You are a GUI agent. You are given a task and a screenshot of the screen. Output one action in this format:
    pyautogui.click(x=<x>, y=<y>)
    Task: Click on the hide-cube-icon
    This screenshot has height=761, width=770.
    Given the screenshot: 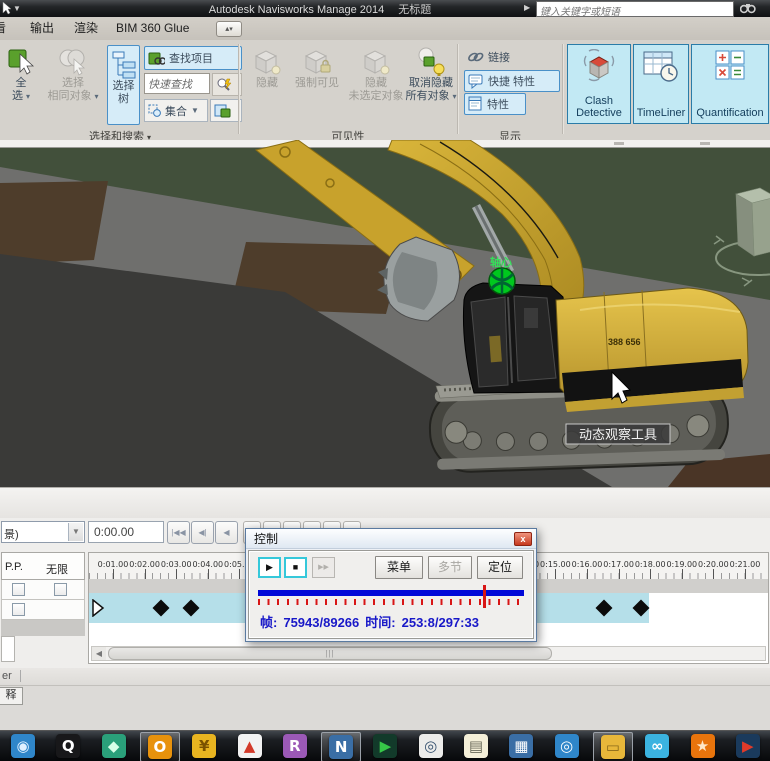 What is the action you would take?
    pyautogui.click(x=267, y=62)
    